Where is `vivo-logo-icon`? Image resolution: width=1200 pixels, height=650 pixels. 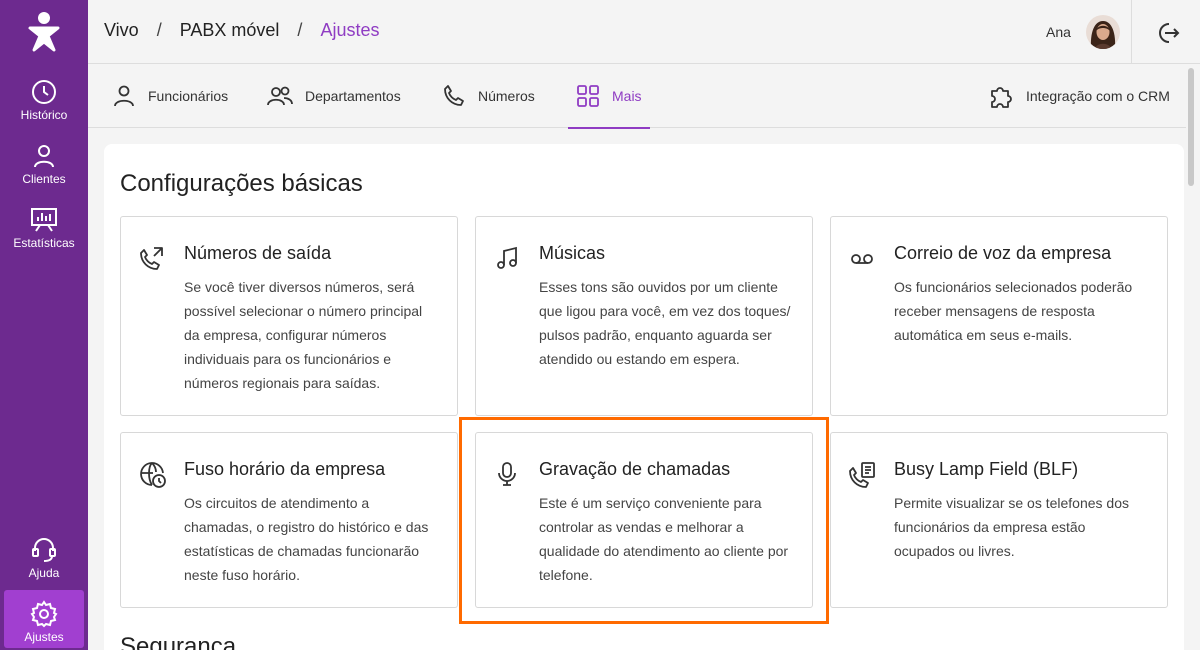
vivo-logo-icon is located at coordinates (44, 32).